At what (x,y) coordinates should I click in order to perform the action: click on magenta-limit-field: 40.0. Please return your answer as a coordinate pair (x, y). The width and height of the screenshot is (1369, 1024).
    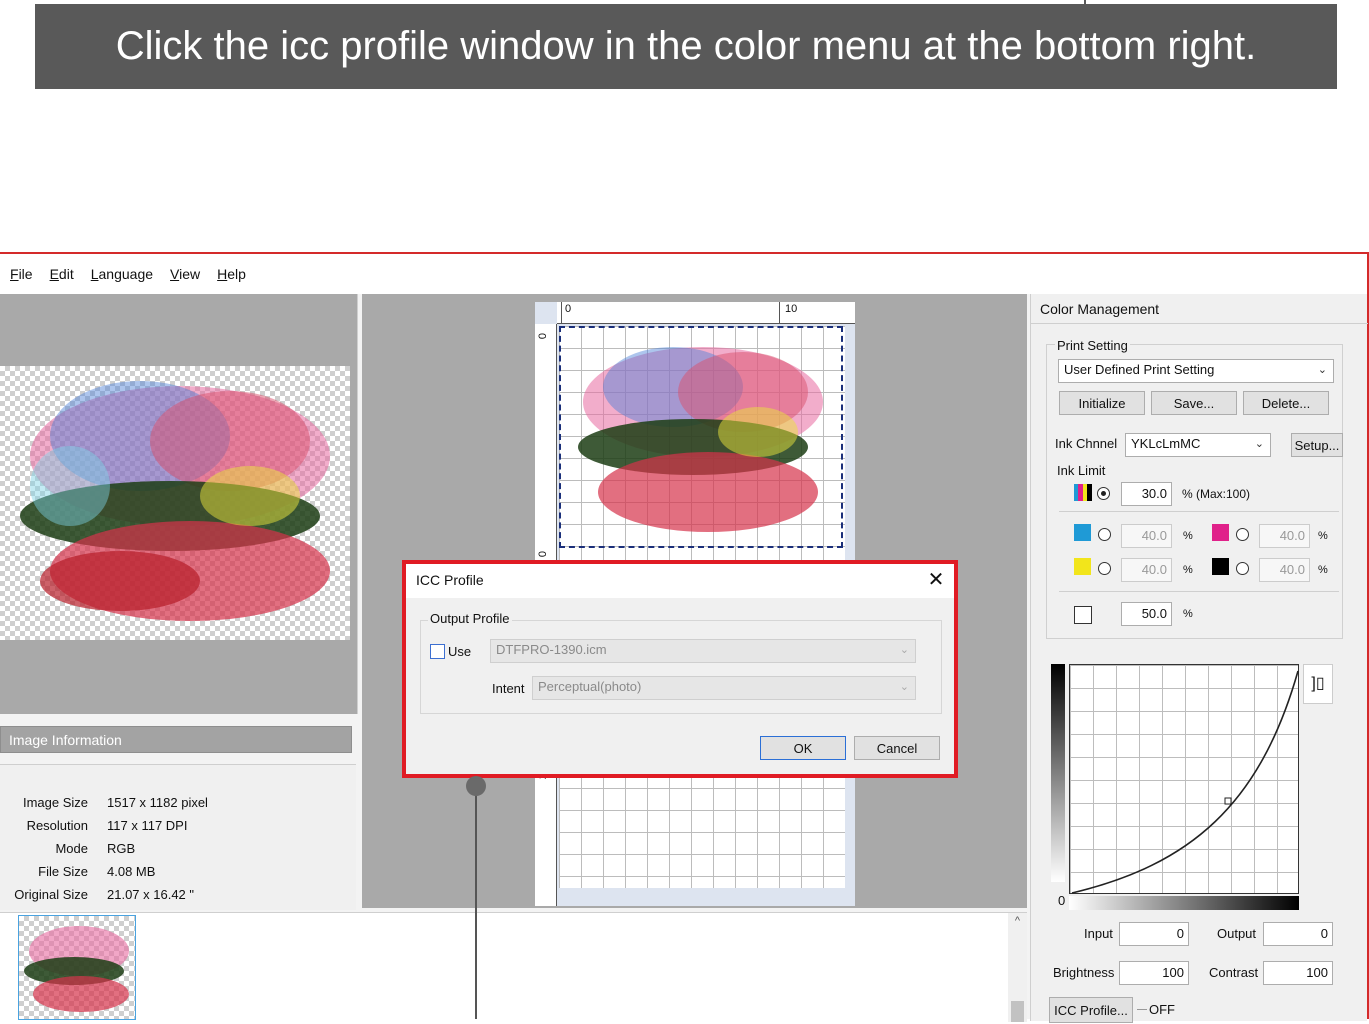
    Looking at the image, I should click on (1284, 536).